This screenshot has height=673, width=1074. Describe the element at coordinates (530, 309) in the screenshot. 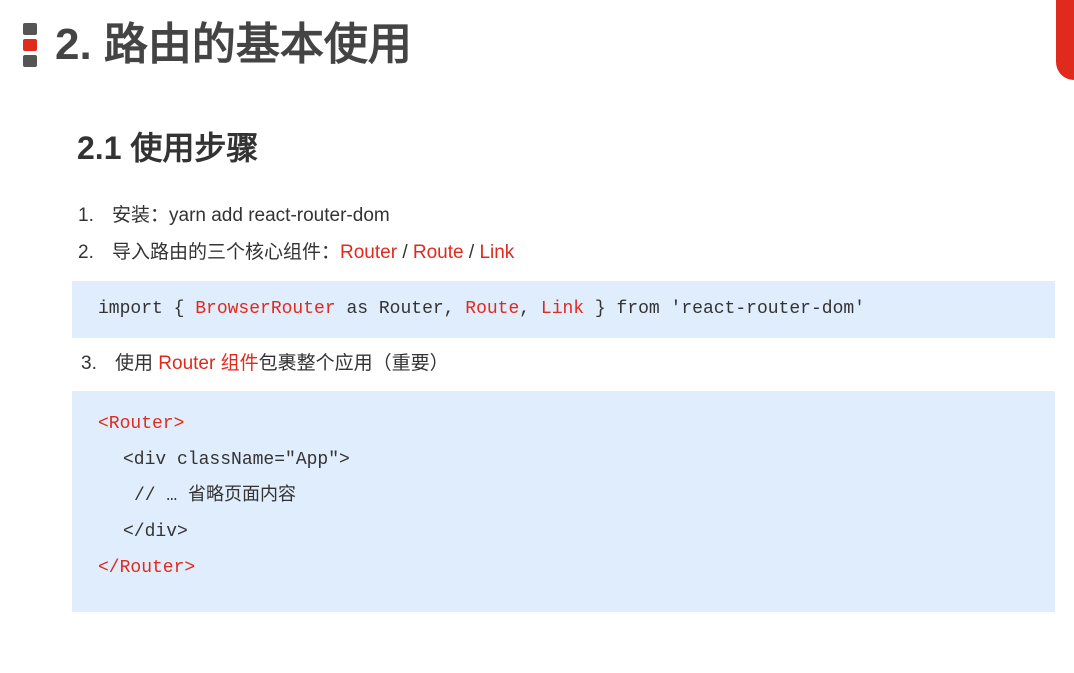

I see `code-token: ,` at that location.